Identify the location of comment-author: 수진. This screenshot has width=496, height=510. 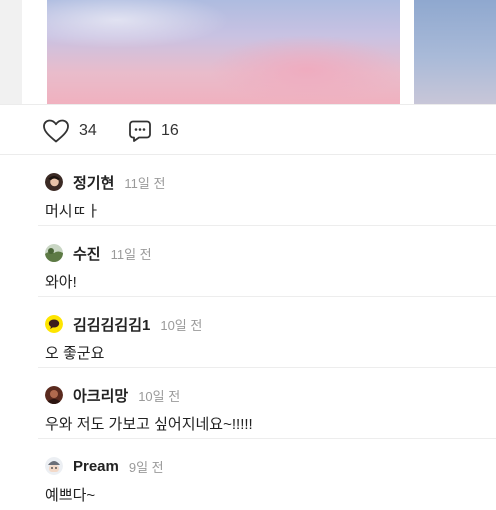
(87, 253).